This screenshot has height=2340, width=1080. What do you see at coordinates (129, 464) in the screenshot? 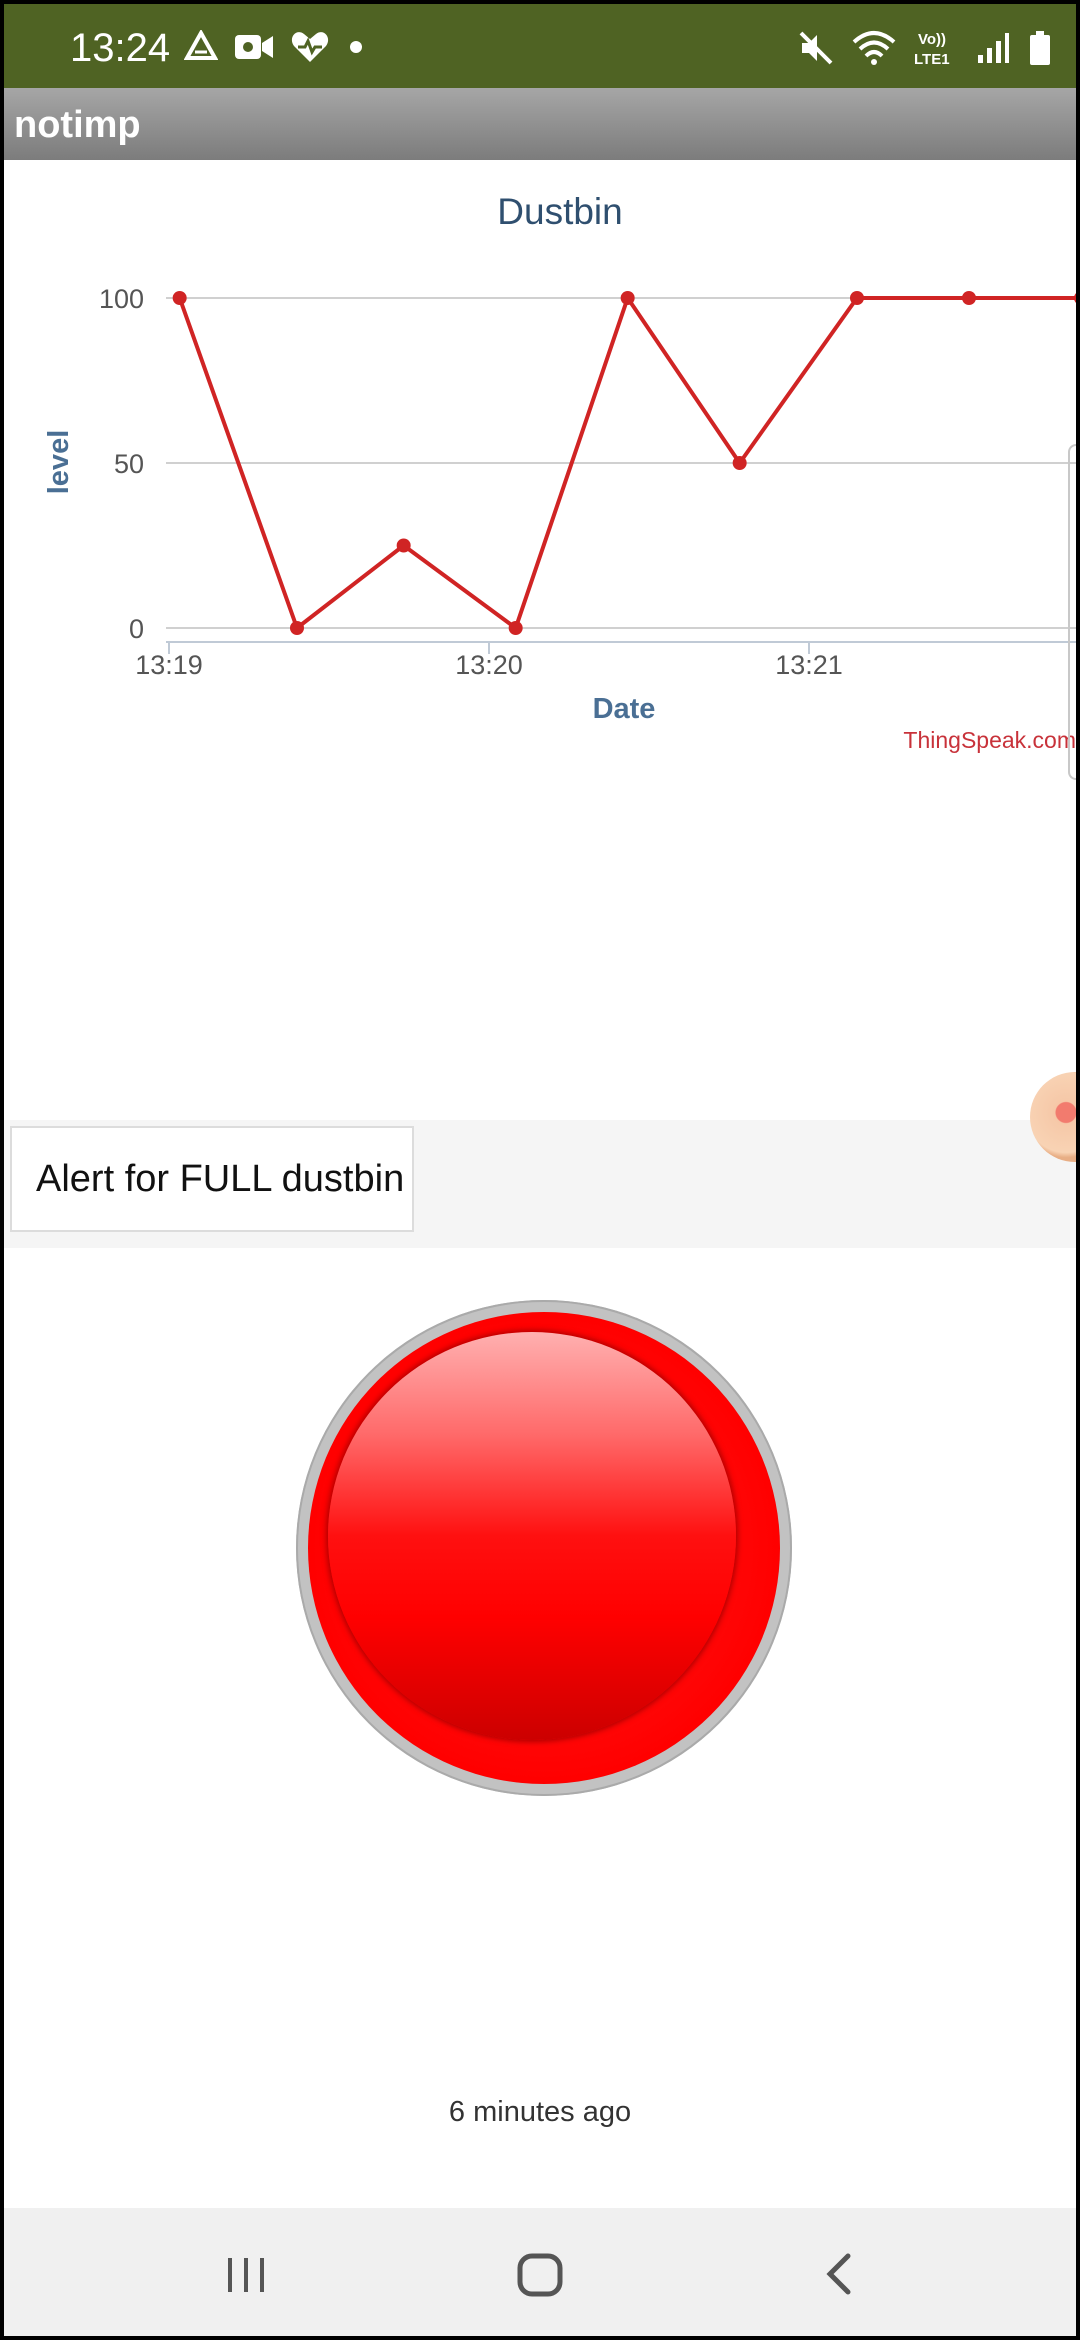
I see `y-tick-label: 50` at bounding box center [129, 464].